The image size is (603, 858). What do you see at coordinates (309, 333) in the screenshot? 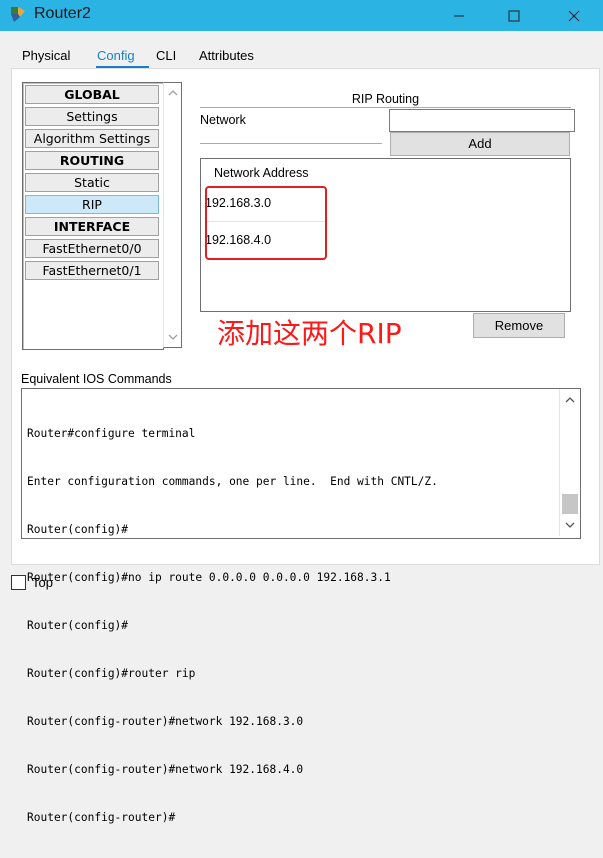
I see `annotation-text: 添加这两个RIP` at bounding box center [309, 333].